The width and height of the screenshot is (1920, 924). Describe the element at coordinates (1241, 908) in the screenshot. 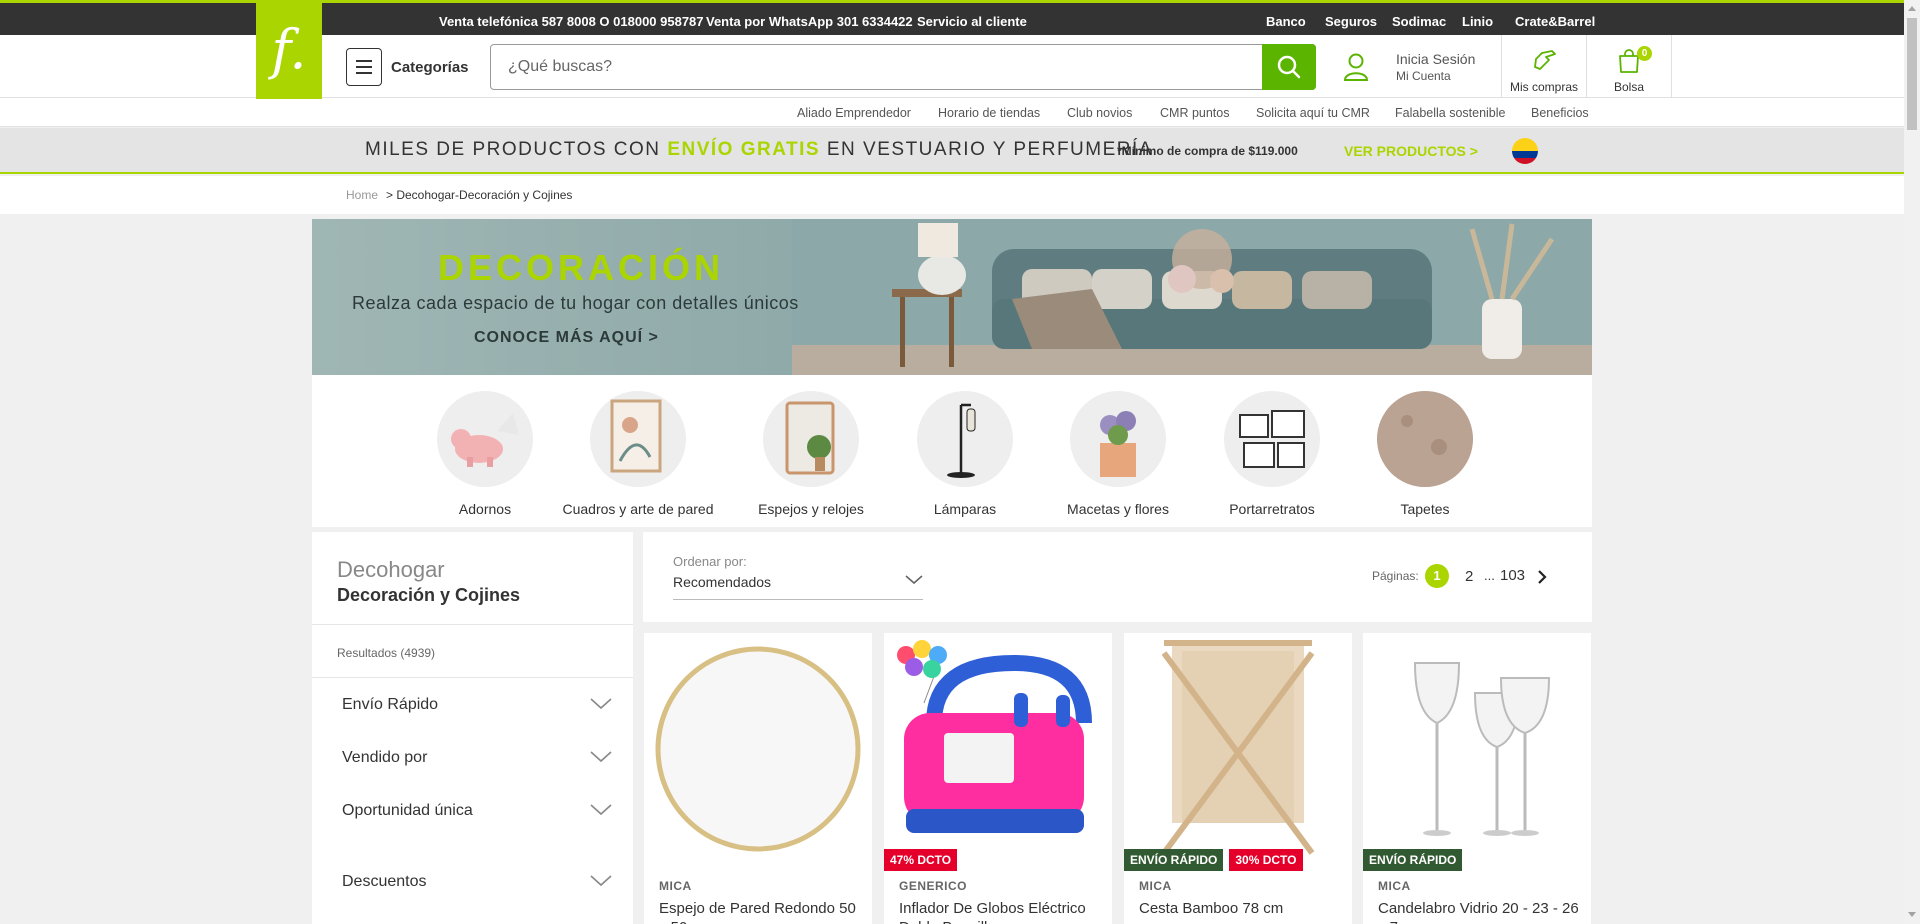

I see `product-name: Cesta Bamboo 78 cm` at that location.